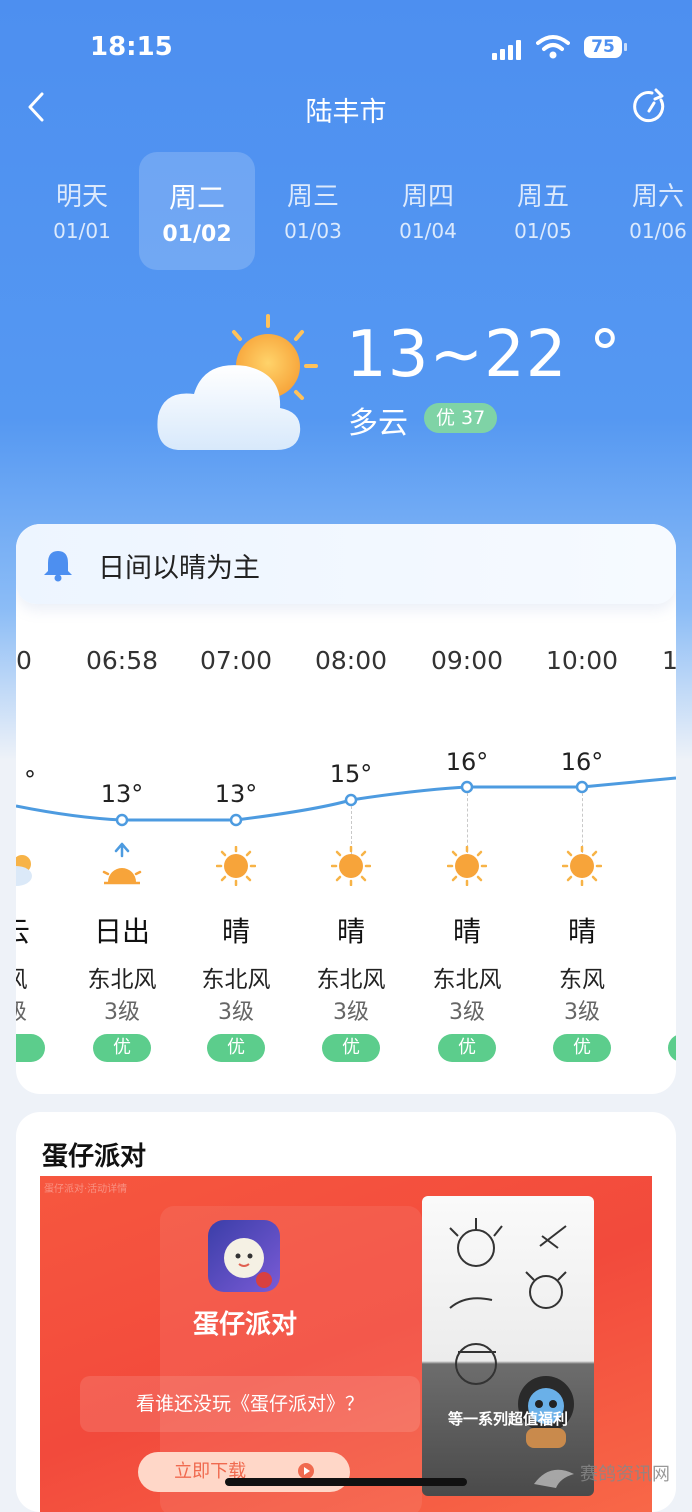  I want to click on day-name: 周四, so click(427, 197).